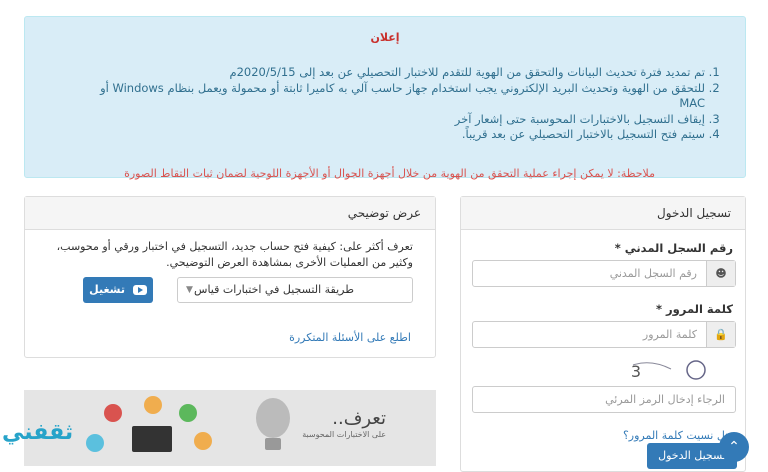 The width and height of the screenshot is (768, 472). I want to click on id-label: رقم السجل المدني *, so click(674, 248).